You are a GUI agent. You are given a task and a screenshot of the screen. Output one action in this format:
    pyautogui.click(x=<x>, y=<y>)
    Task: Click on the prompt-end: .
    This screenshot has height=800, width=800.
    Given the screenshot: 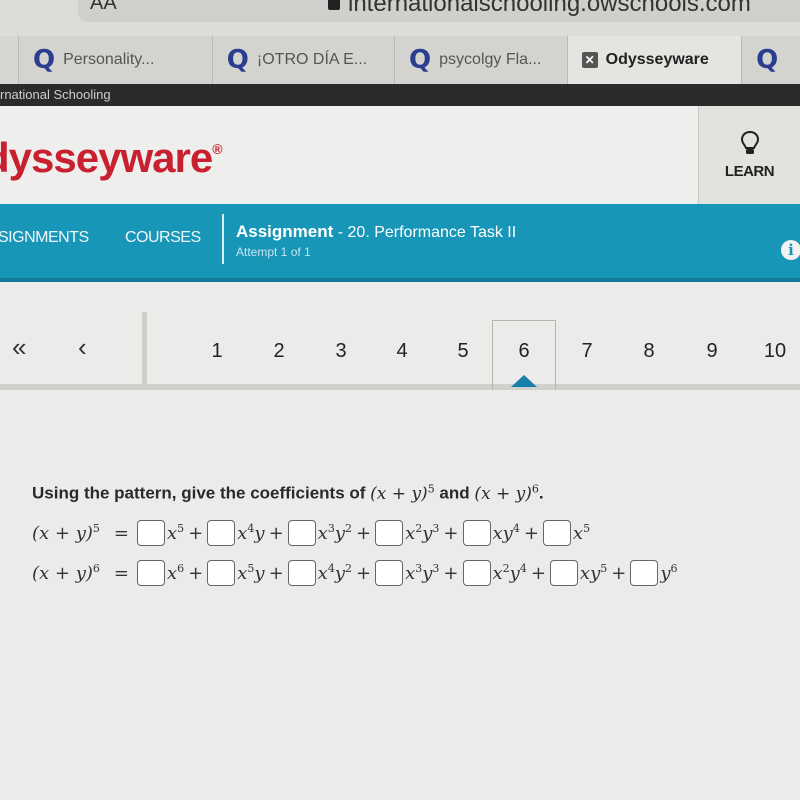 What is the action you would take?
    pyautogui.click(x=541, y=493)
    